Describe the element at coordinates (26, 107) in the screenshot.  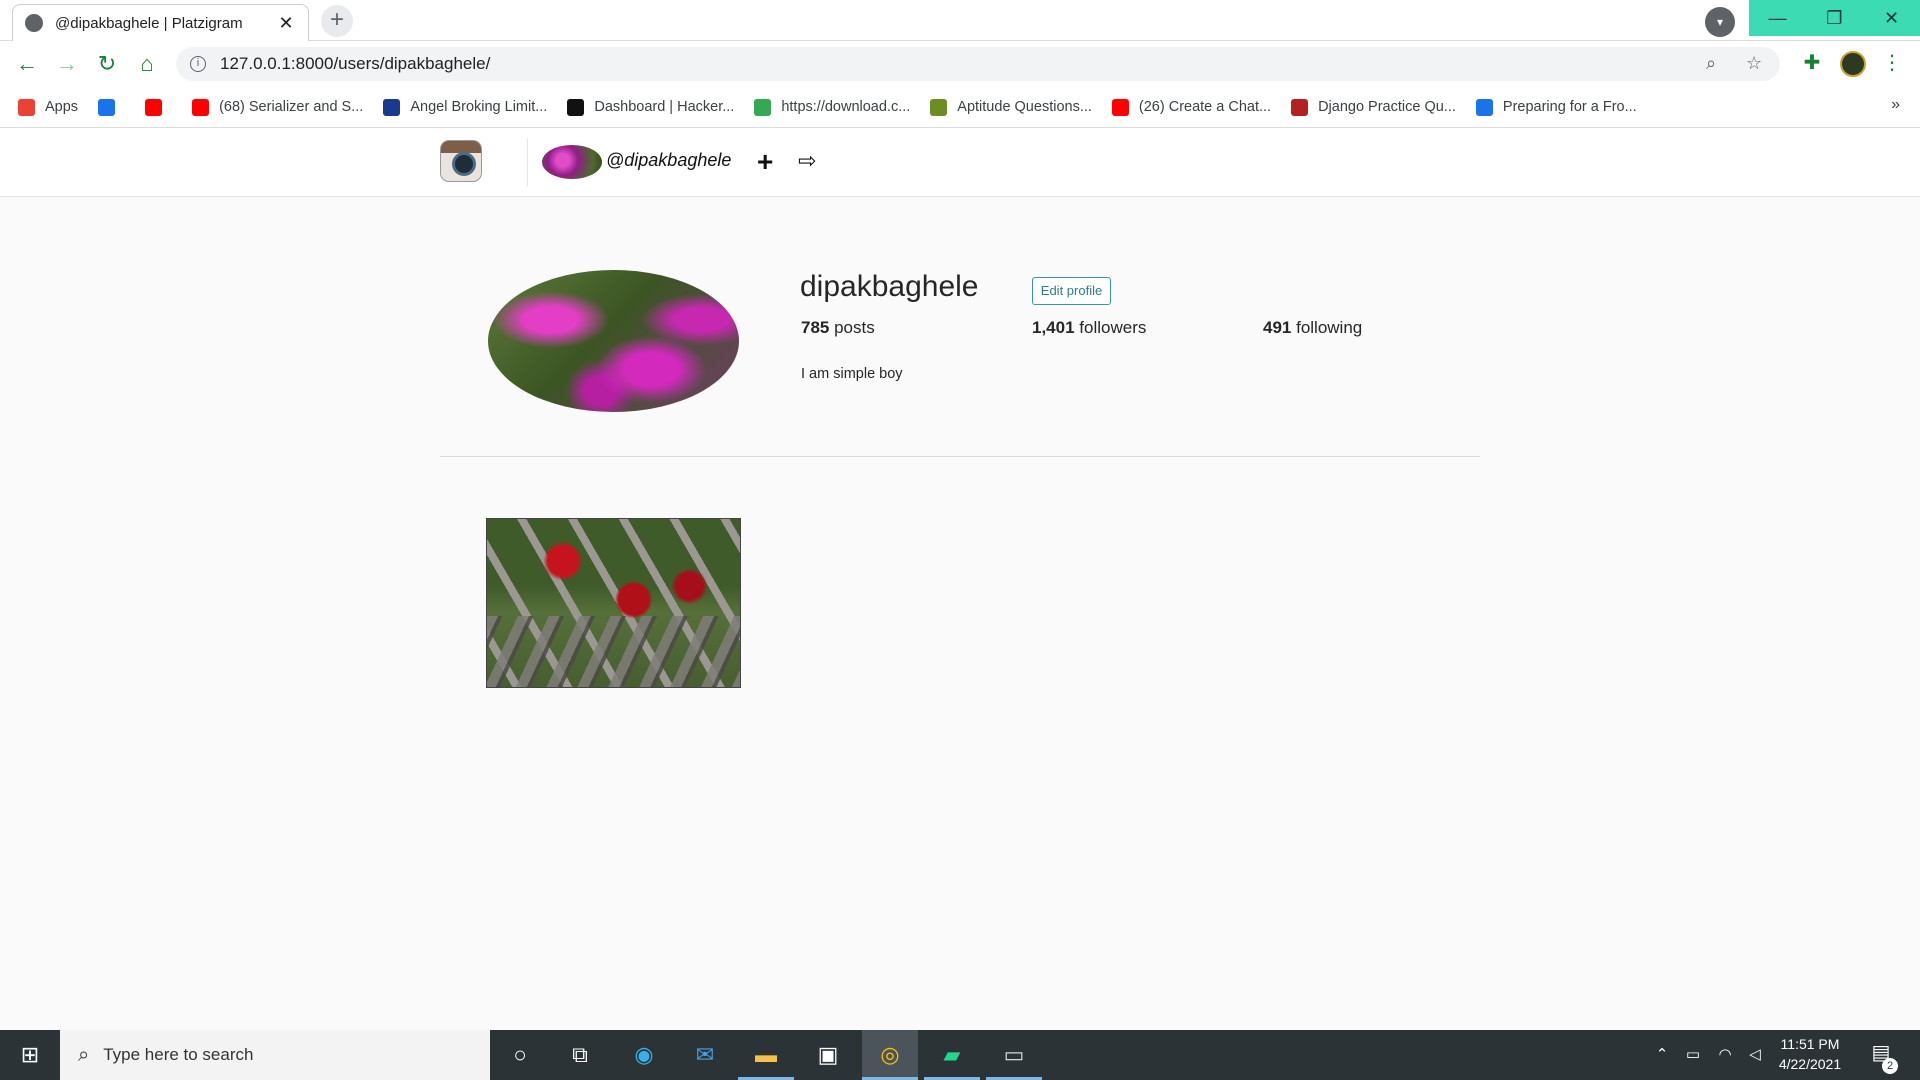
I see `apps-grid-icon` at that location.